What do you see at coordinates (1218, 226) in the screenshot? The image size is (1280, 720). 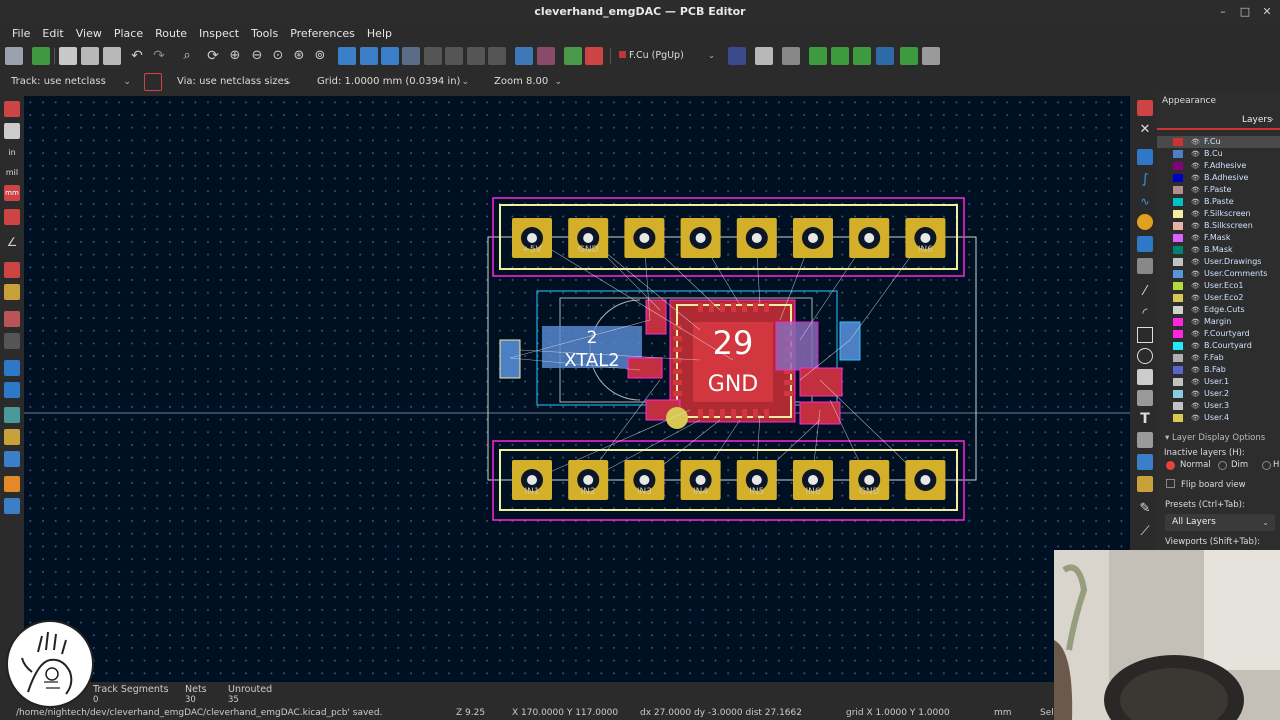 I see `layer-row-b-silkscreen: 👁 B.Silkscreen` at bounding box center [1218, 226].